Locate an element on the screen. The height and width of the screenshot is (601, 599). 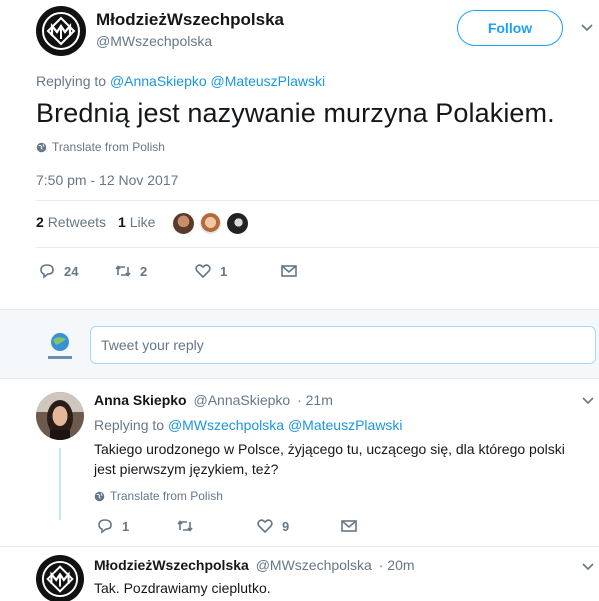
retweets-label: Retweets is located at coordinates (77, 222).